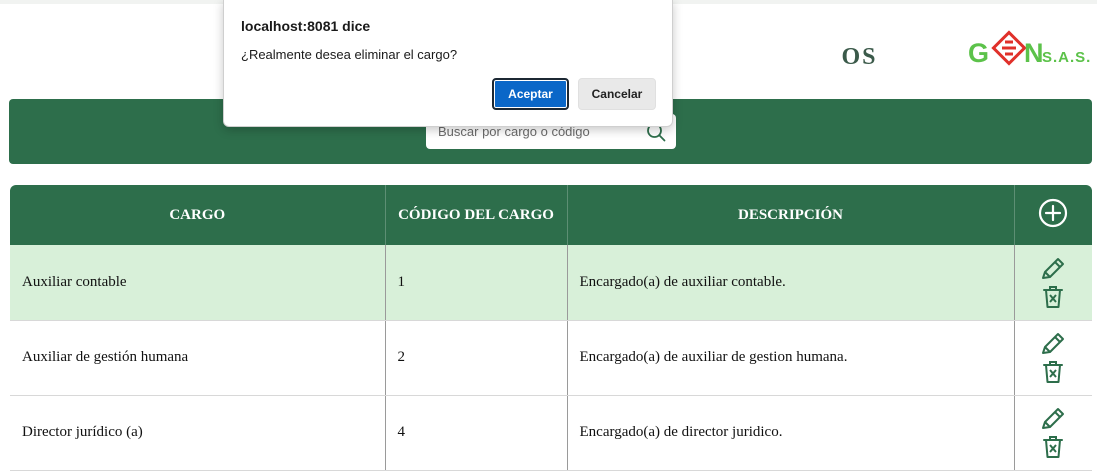 The height and width of the screenshot is (472, 1097). I want to click on column-header-codigo: CÓDIGO DEL CARGO, so click(476, 215).